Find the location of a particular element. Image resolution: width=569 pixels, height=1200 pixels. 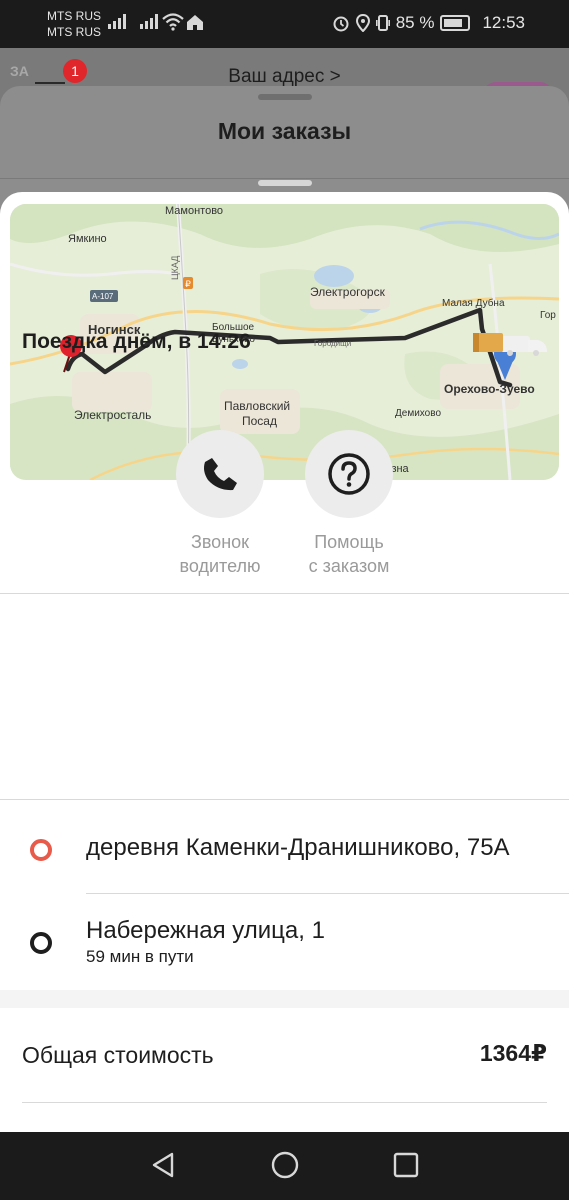

pickup-address: деревня Каменки-Дранишниково, 75А is located at coordinates (298, 848).